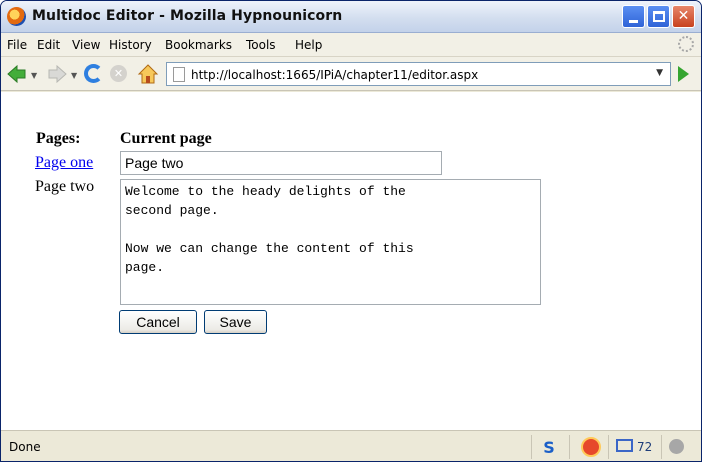 The width and height of the screenshot is (702, 462). I want to click on pages-heading: Pages:, so click(58, 138).